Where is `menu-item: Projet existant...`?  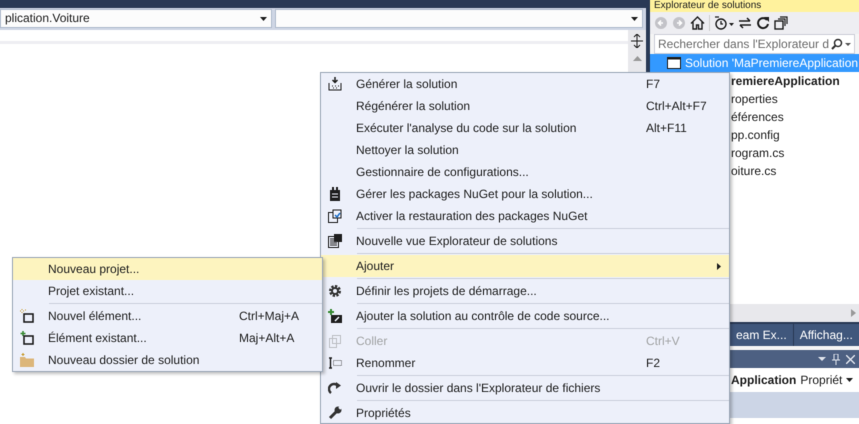
menu-item: Projet existant... is located at coordinates (167, 291).